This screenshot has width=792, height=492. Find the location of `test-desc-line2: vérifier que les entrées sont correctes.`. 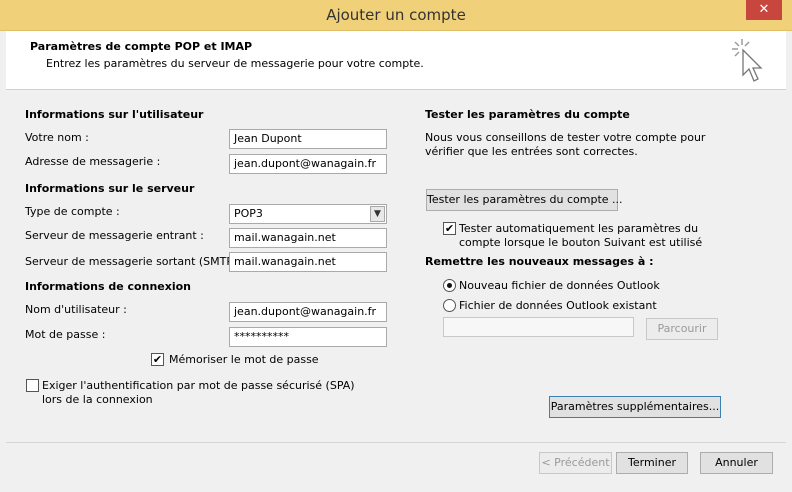

test-desc-line2: vérifier que les entrées sont correctes. is located at coordinates (531, 151).